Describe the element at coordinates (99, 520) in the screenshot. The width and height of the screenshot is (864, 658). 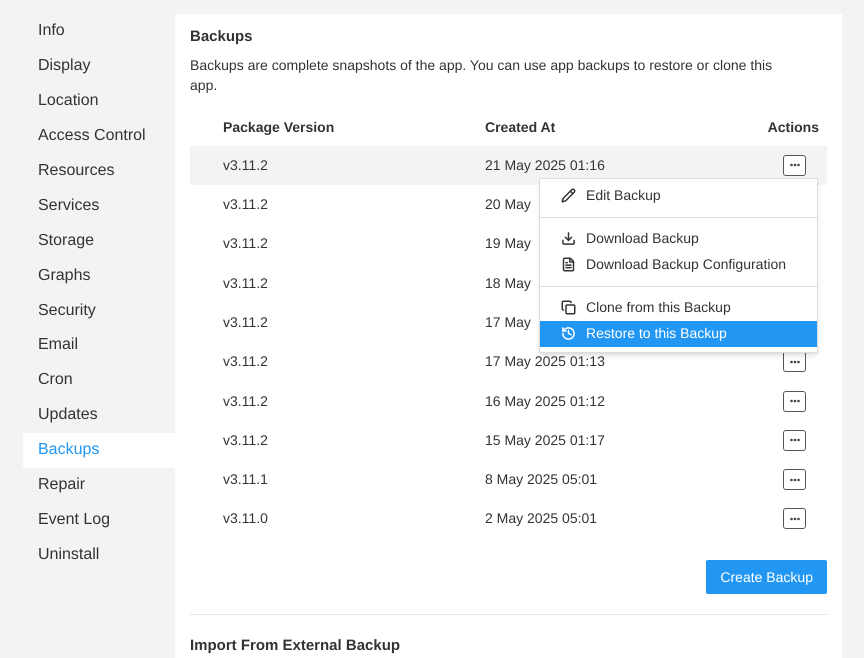
I see `sidebar-item: Event Log` at that location.